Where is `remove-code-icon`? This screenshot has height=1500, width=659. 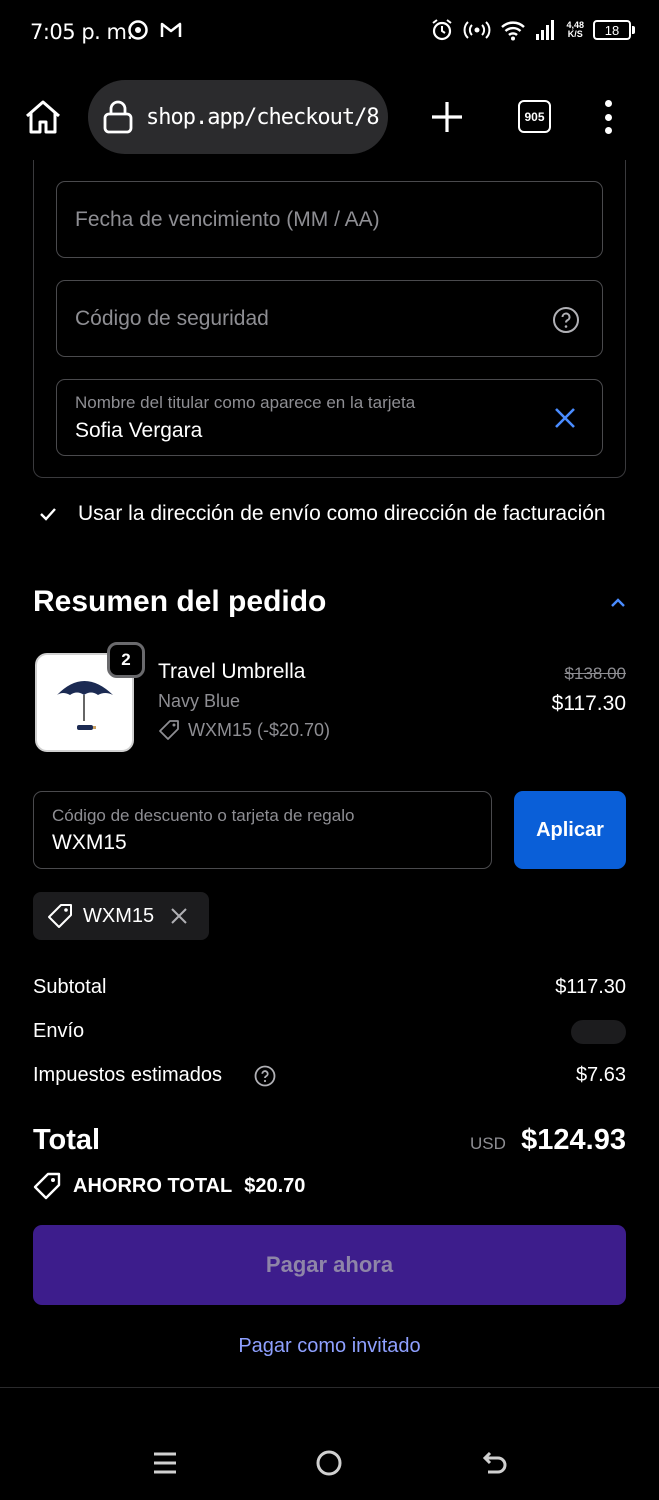 remove-code-icon is located at coordinates (179, 916).